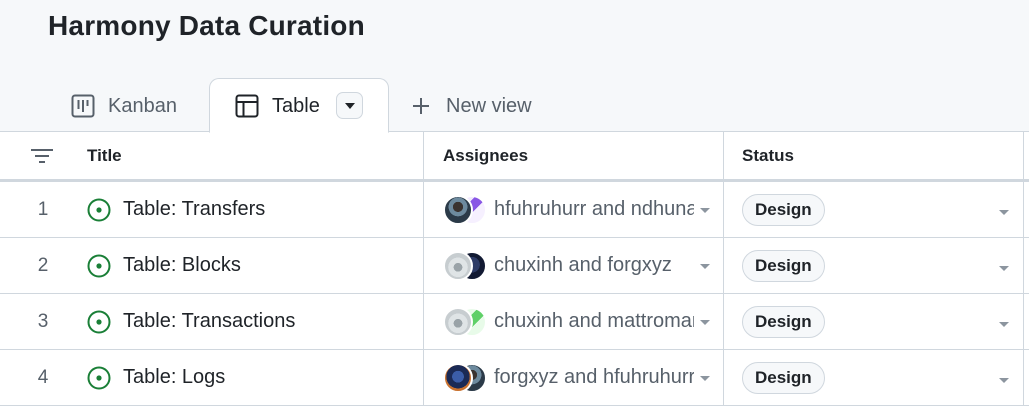  I want to click on kanban-icon, so click(83, 106).